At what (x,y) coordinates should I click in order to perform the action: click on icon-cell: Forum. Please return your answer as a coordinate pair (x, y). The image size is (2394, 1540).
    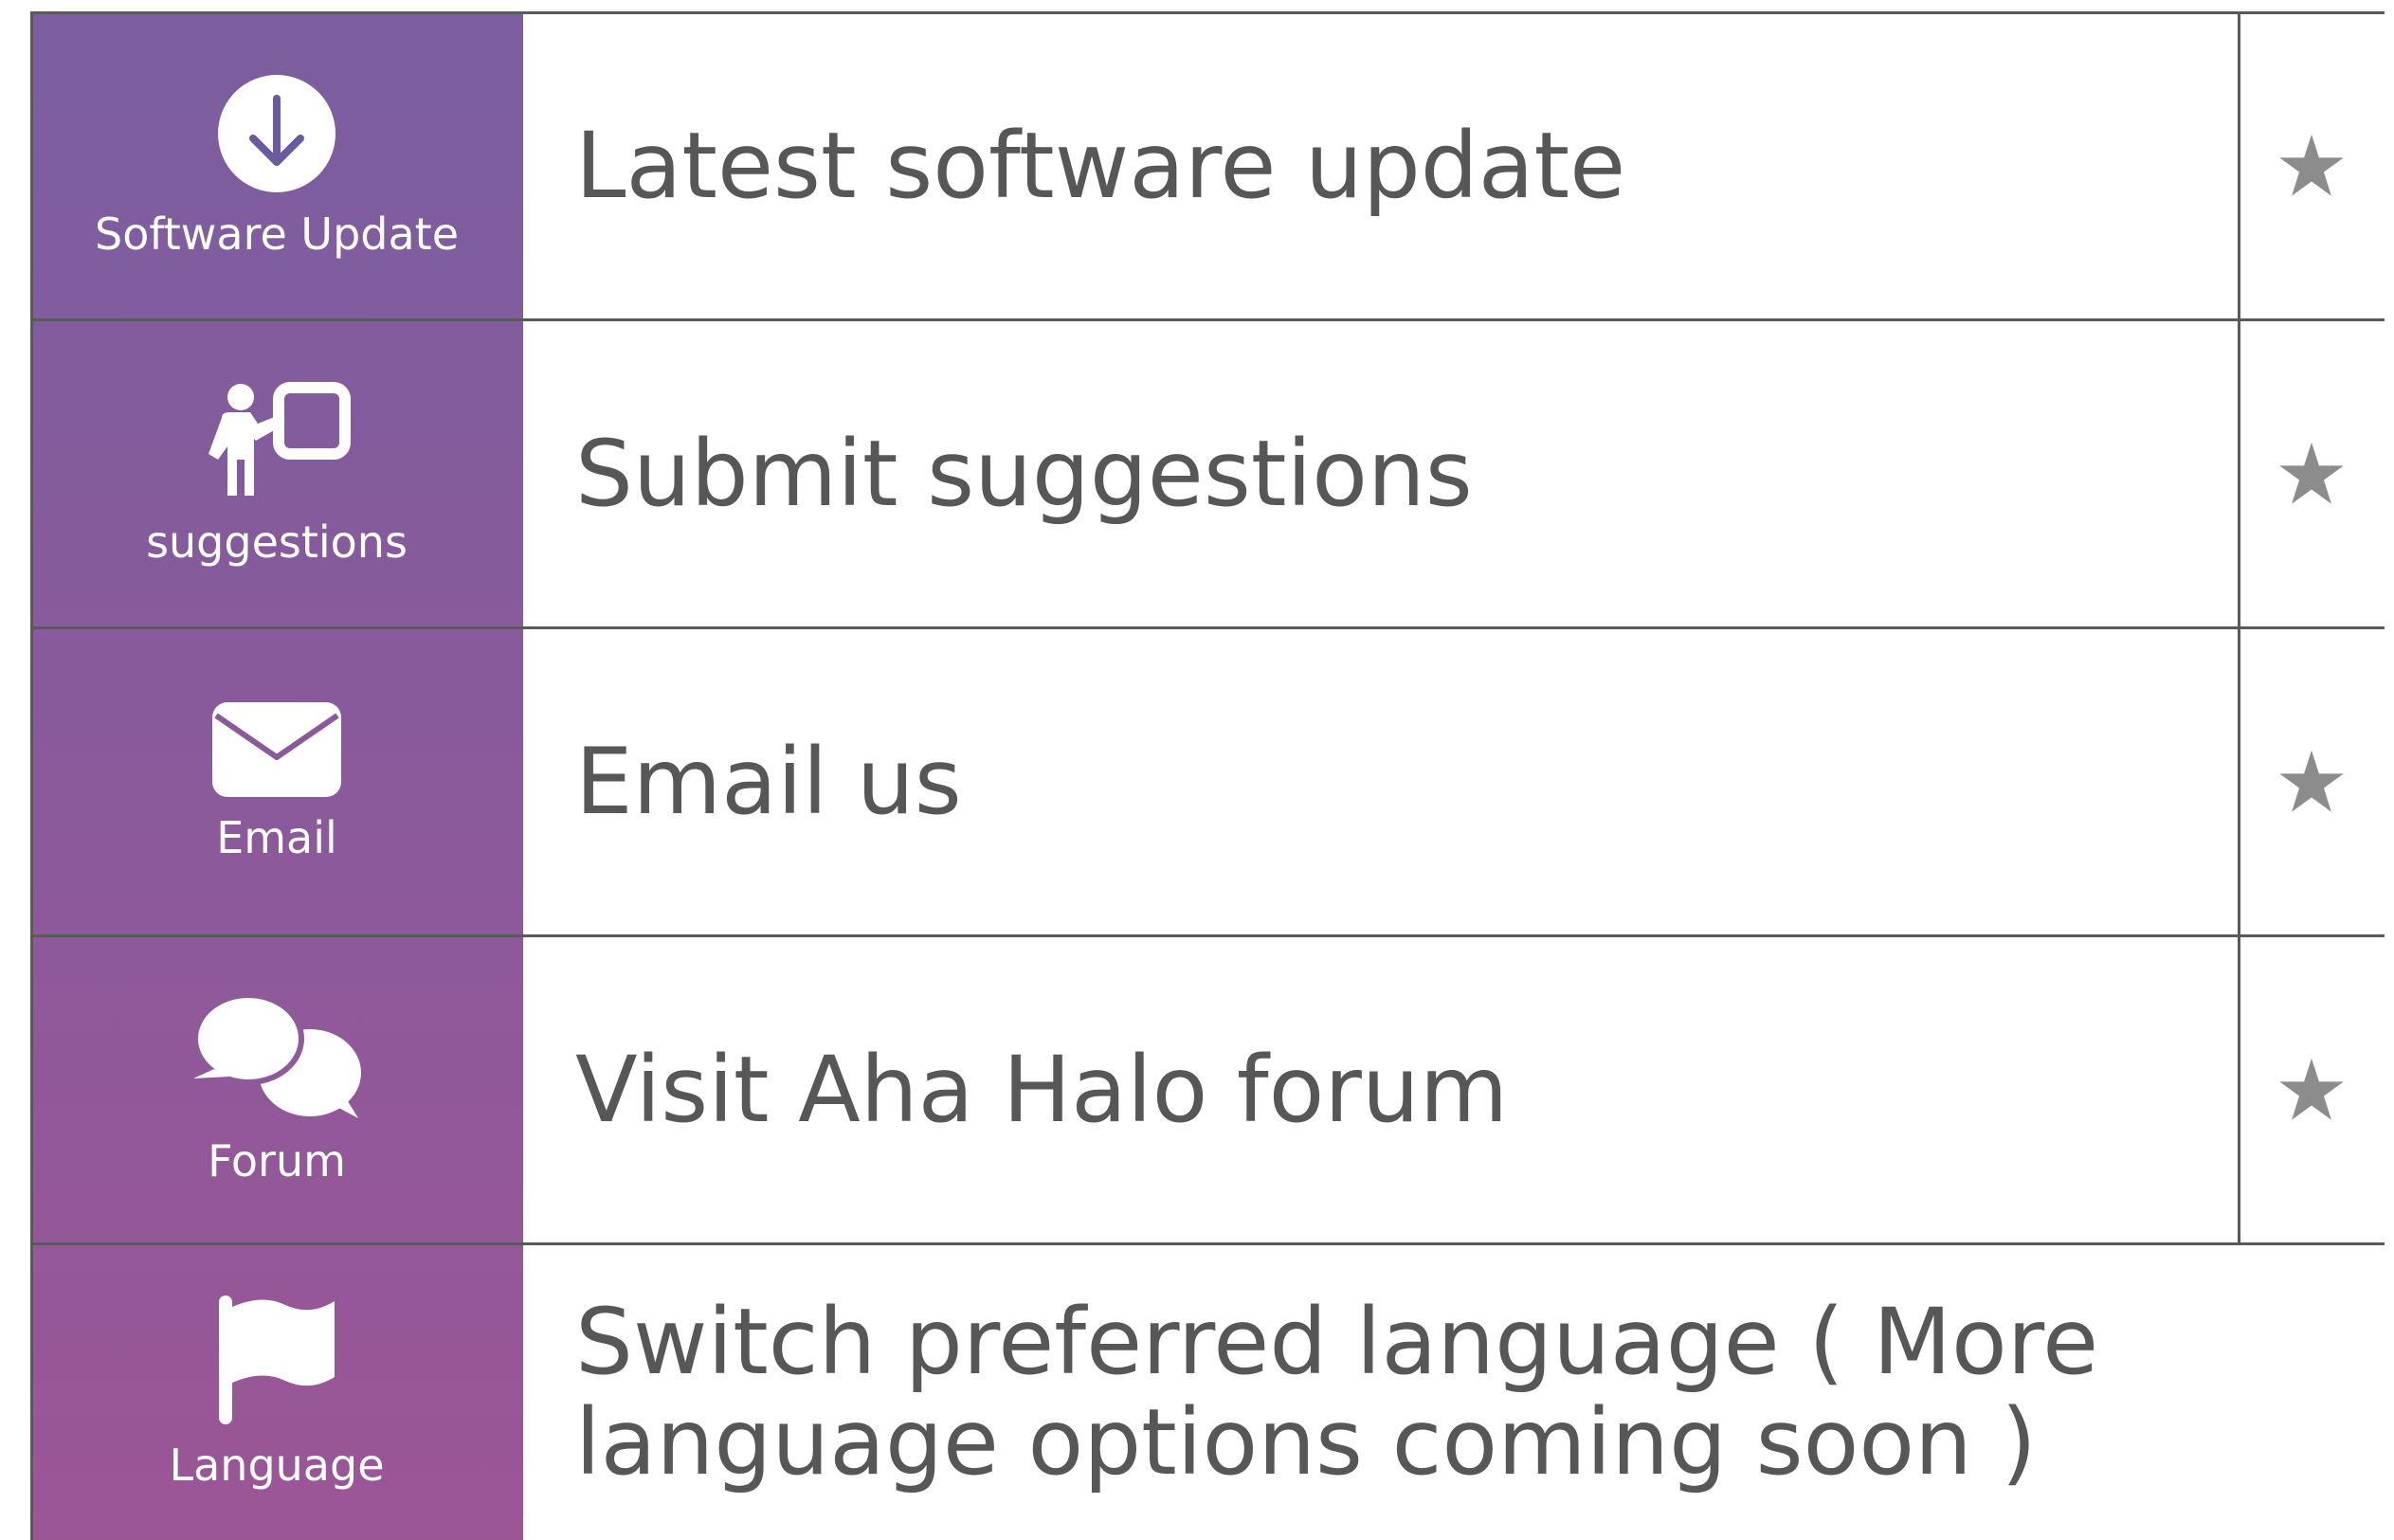
    Looking at the image, I should click on (276, 1089).